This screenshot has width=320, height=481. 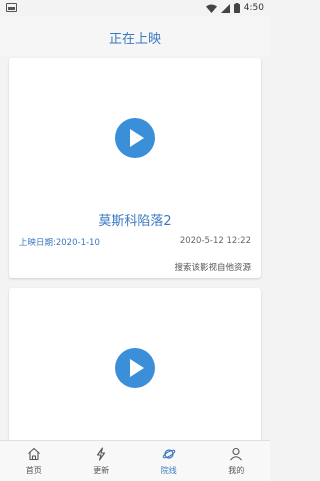 I want to click on updated-time: 2020-5-12 12:22, so click(x=215, y=241).